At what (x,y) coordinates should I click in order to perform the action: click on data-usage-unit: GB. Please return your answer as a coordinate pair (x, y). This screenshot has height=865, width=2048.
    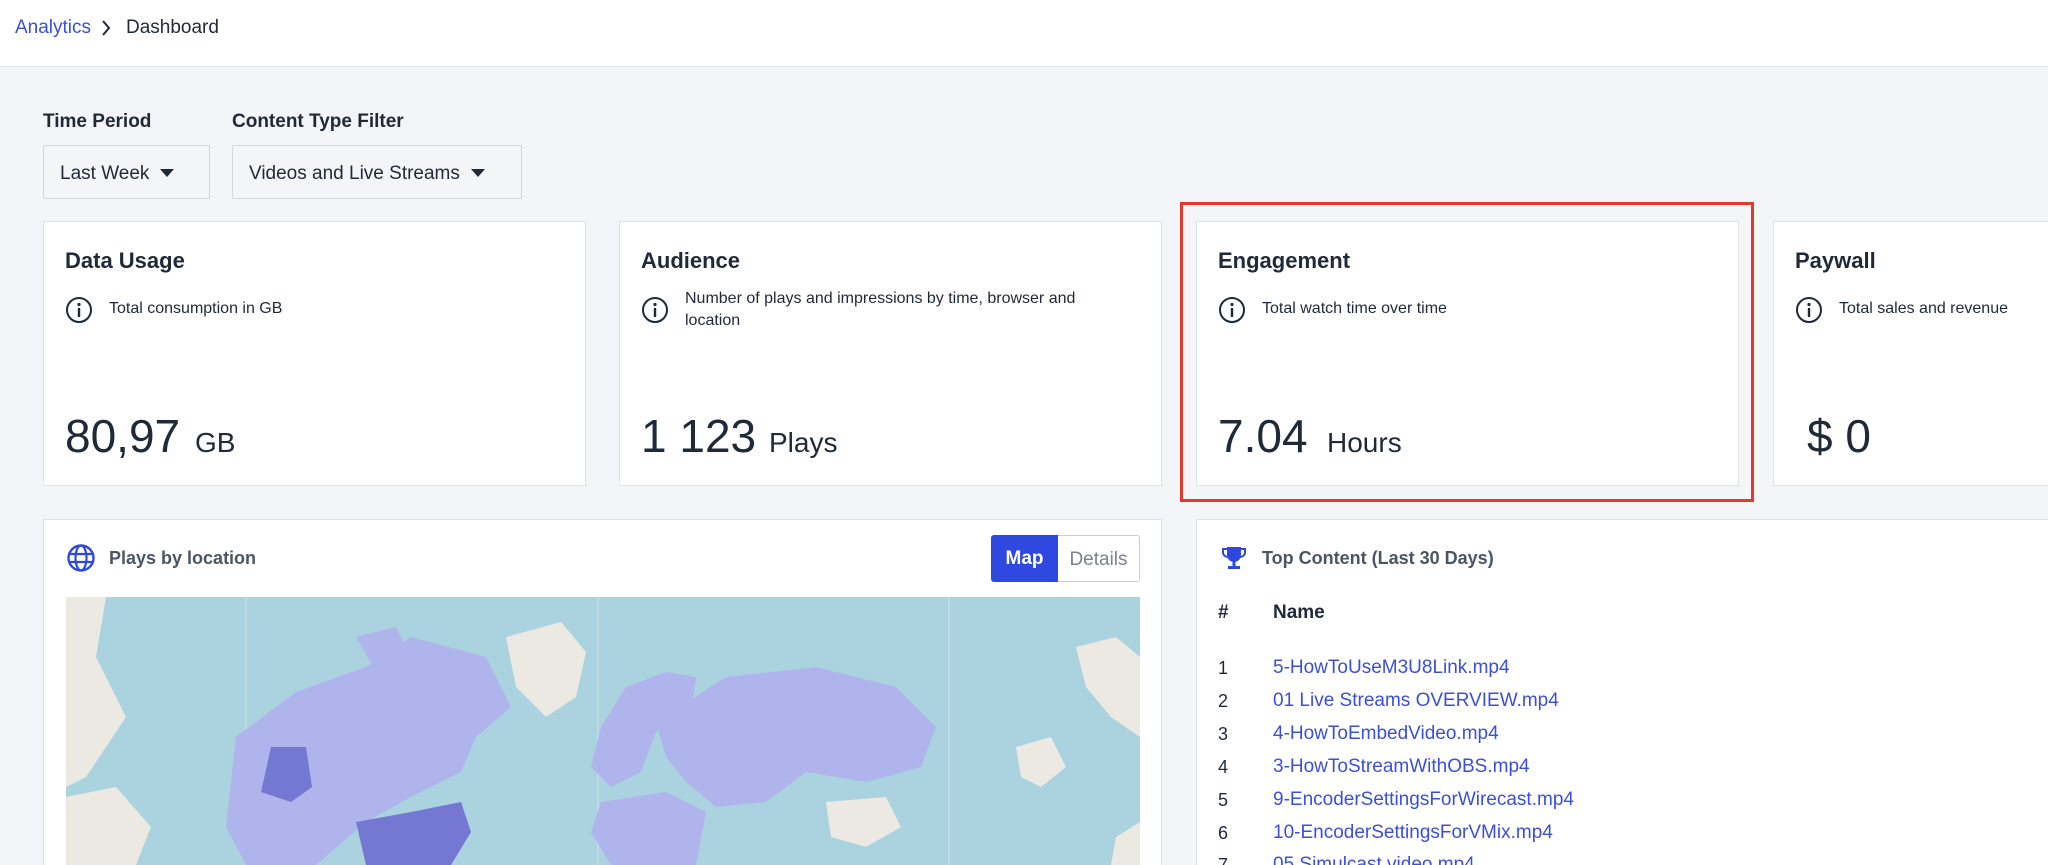
    Looking at the image, I should click on (215, 442).